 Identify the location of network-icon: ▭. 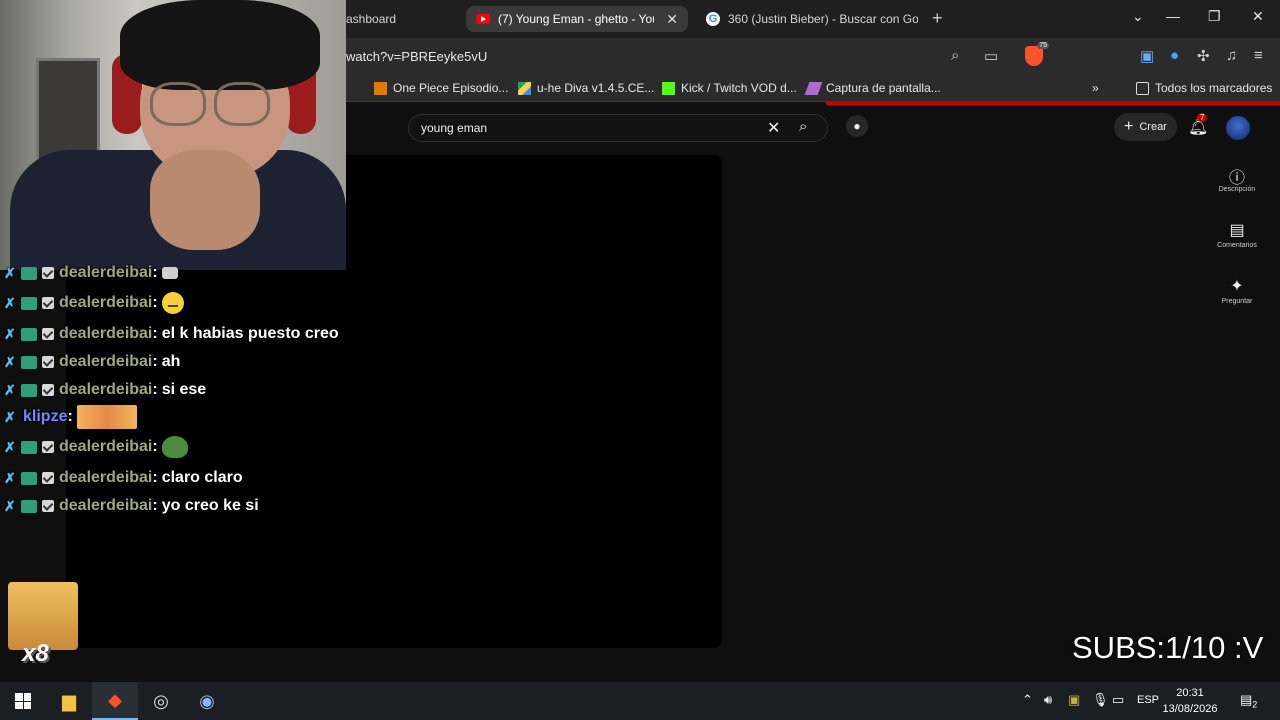
(1118, 700).